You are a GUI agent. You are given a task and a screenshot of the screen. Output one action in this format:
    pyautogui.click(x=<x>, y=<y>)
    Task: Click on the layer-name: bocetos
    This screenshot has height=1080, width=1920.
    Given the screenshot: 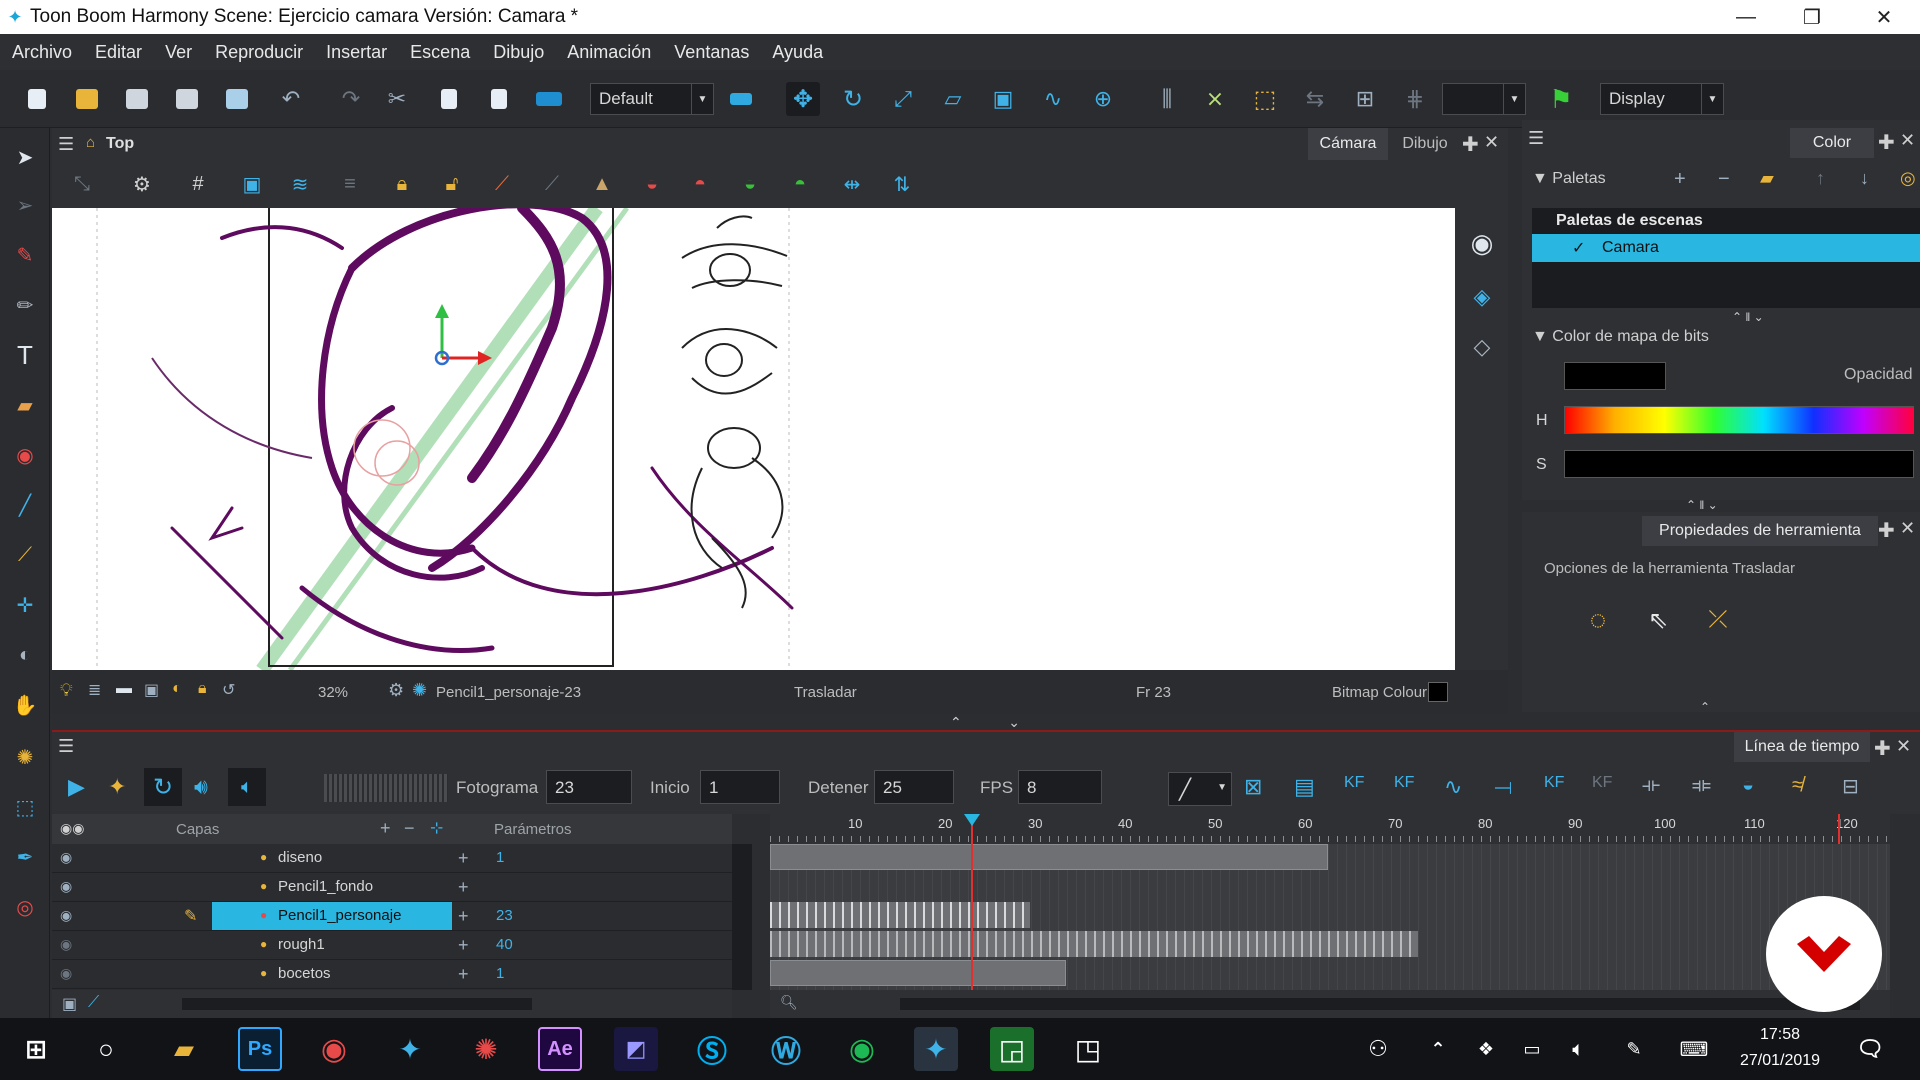 What is the action you would take?
    pyautogui.click(x=304, y=973)
    